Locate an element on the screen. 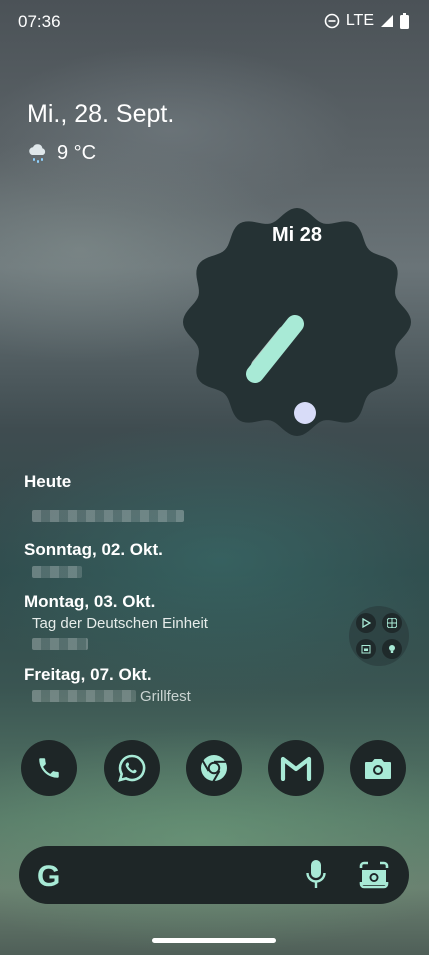 The width and height of the screenshot is (429, 955). camera-icon is located at coordinates (378, 769).